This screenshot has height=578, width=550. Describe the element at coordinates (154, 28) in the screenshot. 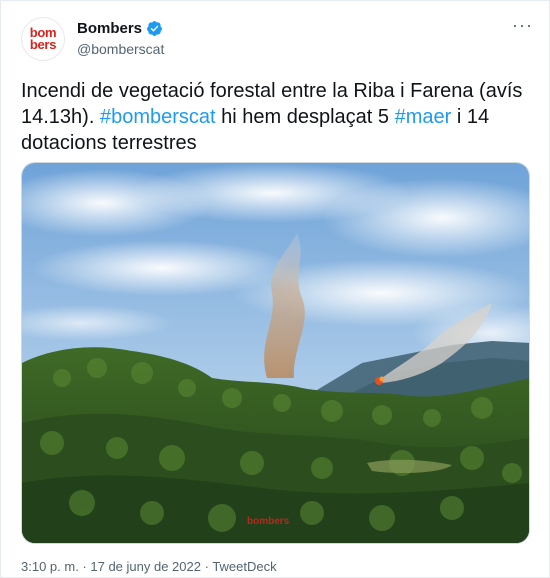

I see `verified-badge-icon` at that location.